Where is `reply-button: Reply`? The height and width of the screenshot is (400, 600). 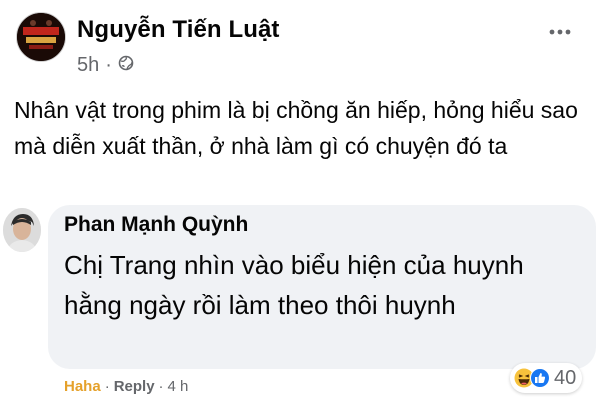 reply-button: Reply is located at coordinates (134, 386).